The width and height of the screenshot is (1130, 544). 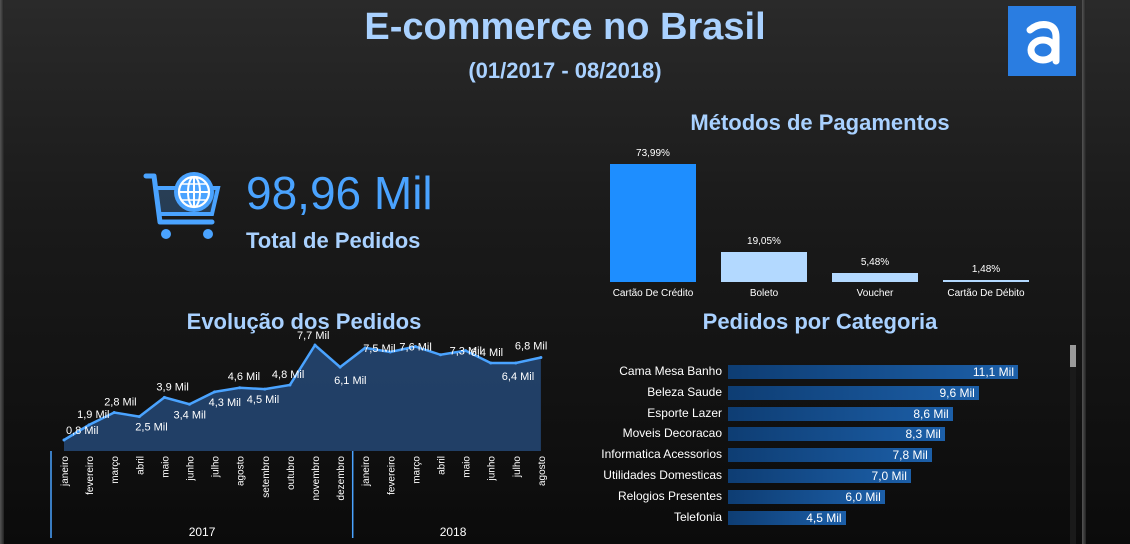 What do you see at coordinates (824, 517) in the screenshot?
I see `category-value-label: 4,5 Mil` at bounding box center [824, 517].